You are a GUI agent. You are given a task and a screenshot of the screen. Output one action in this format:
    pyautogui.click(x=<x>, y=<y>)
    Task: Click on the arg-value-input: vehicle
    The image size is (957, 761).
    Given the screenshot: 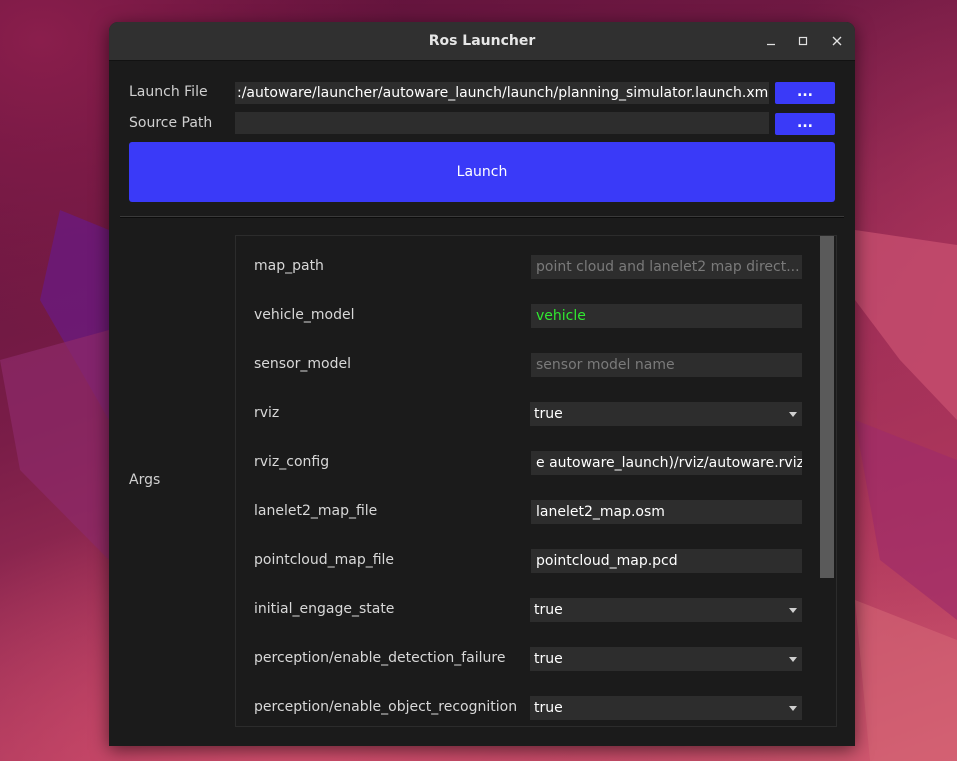 What is the action you would take?
    pyautogui.click(x=666, y=316)
    